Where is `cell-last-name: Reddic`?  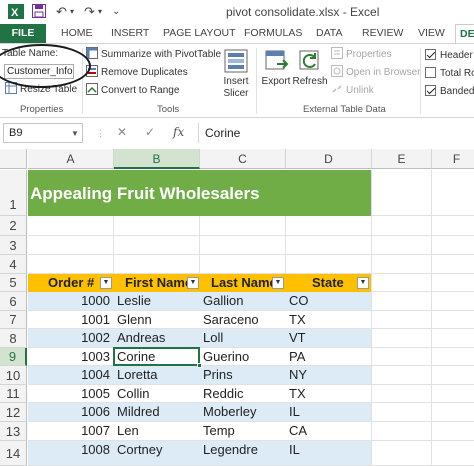 cell-last-name: Reddic is located at coordinates (244, 394).